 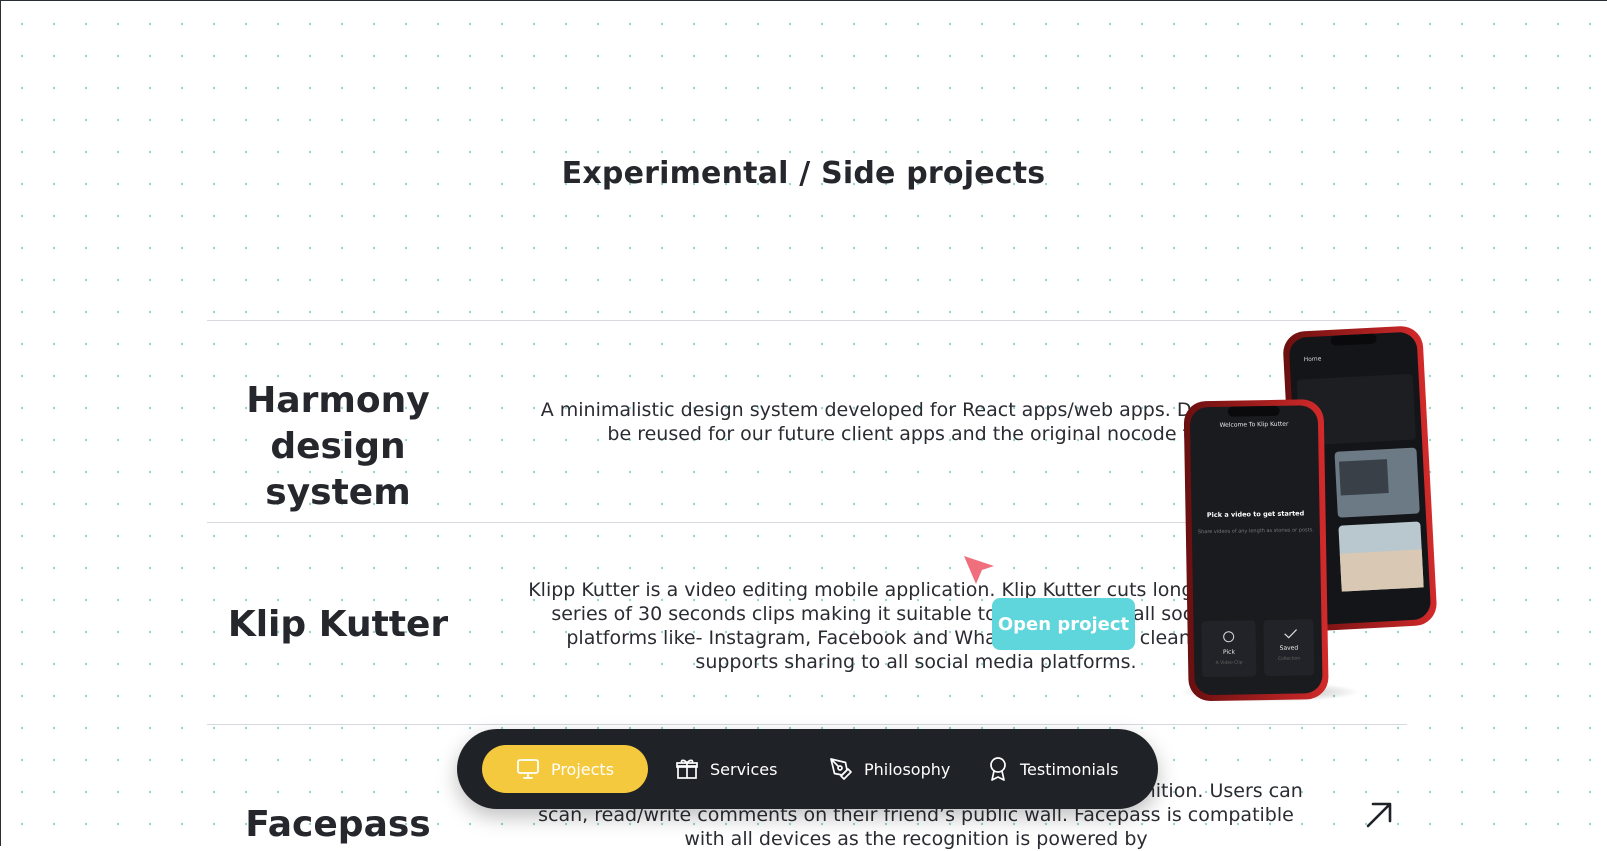 I want to click on tab-saved-sub: Collection, so click(x=1289, y=658).